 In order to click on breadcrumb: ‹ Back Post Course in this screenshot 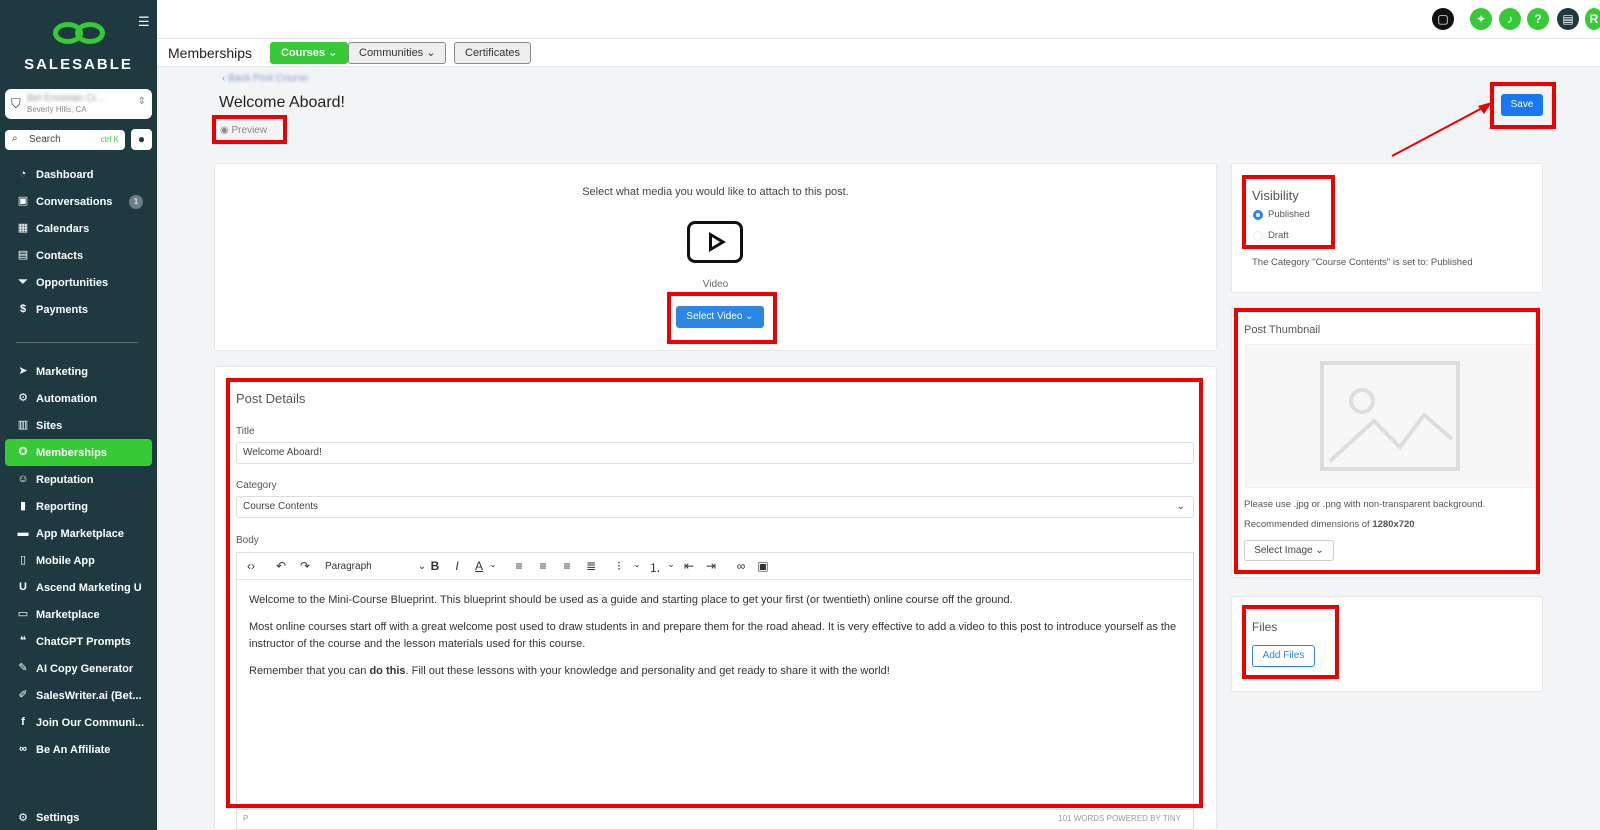, I will do `click(265, 78)`.